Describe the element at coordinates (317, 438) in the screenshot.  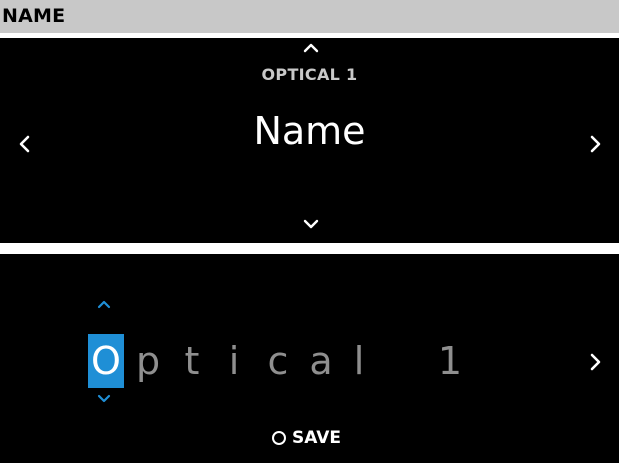
I see `save-label: SAVE` at that location.